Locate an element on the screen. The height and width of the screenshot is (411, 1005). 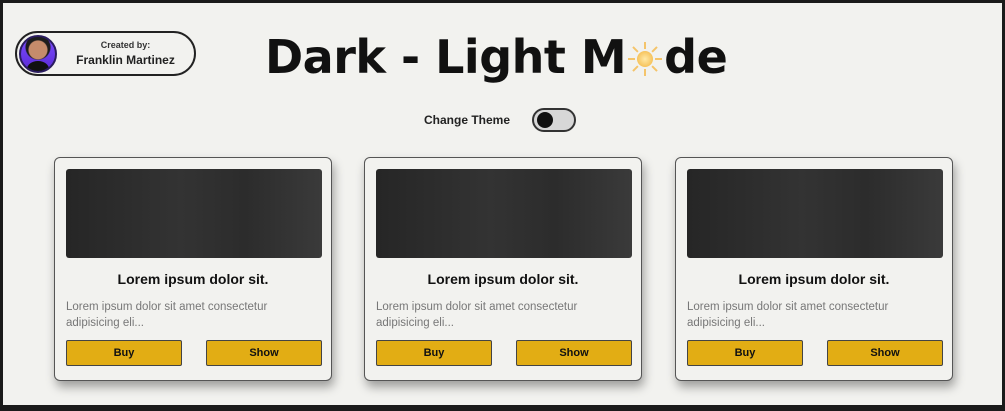
creator-info: Created by: Franklin Martinez is located at coordinates (125, 53).